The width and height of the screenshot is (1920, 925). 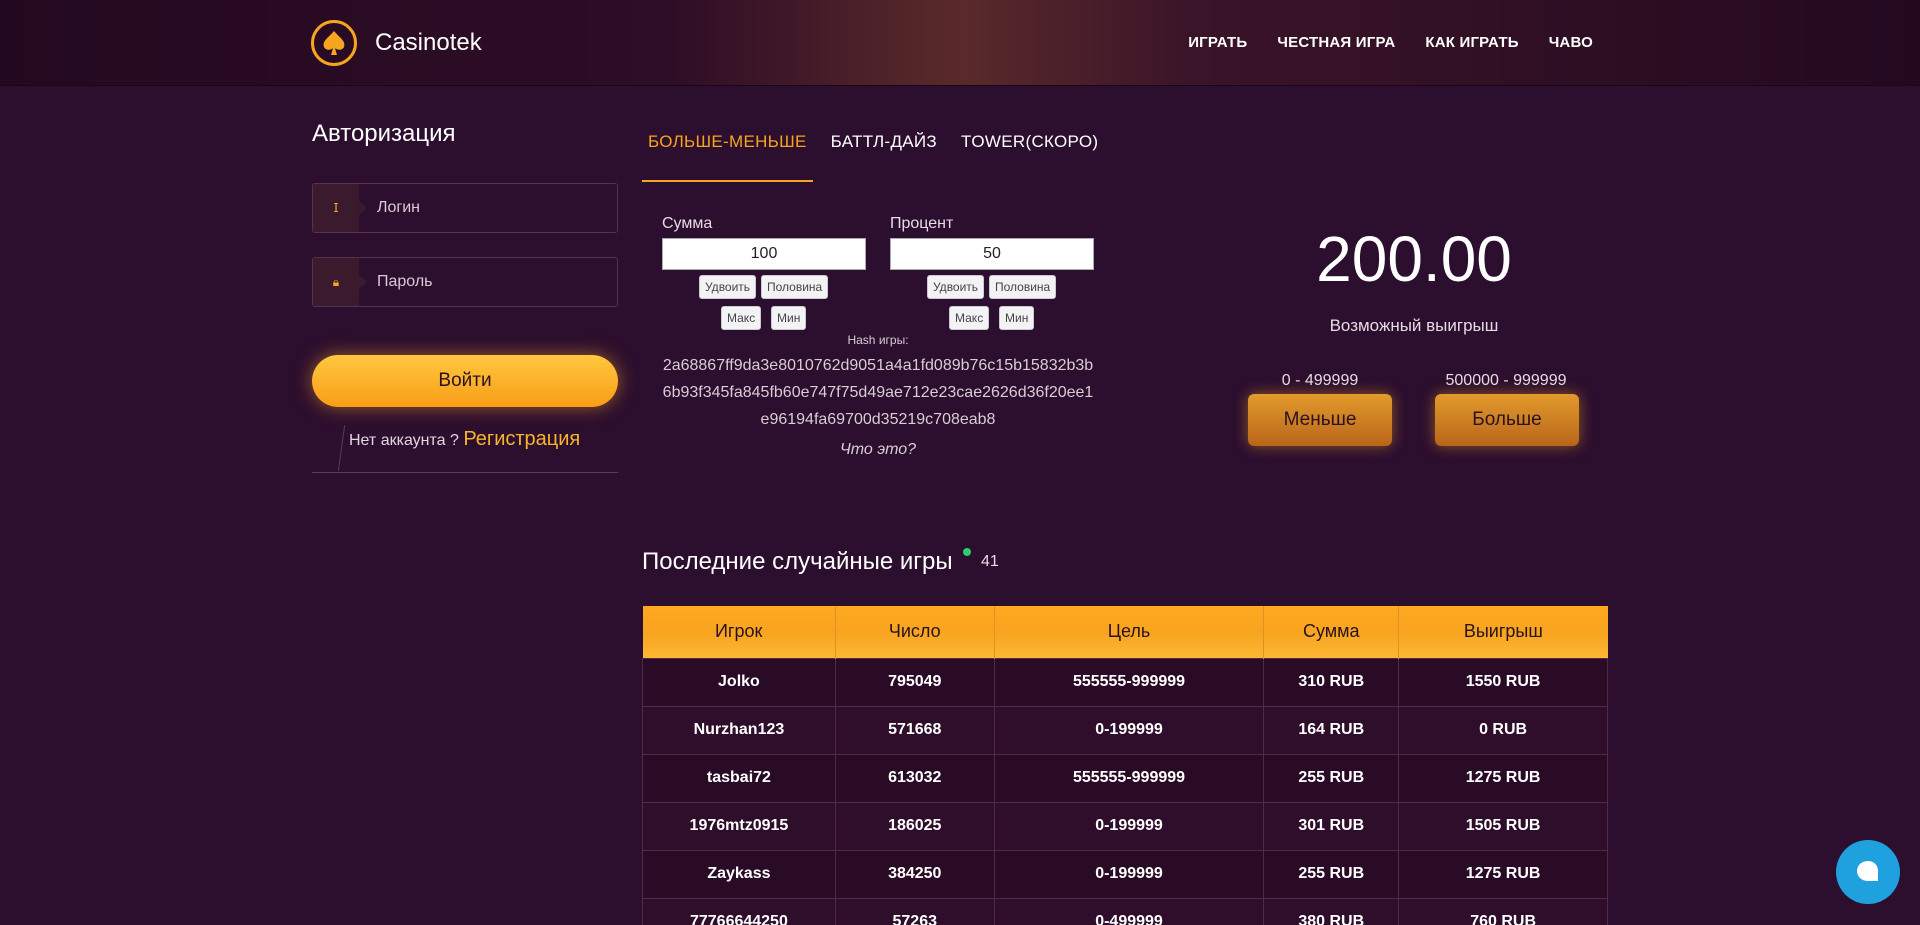 I want to click on main-nav: ИГРАТЬ ЧЕСТНАЯ ИГРА КАК ИГРАТЬ ЧАВО, so click(x=1390, y=42).